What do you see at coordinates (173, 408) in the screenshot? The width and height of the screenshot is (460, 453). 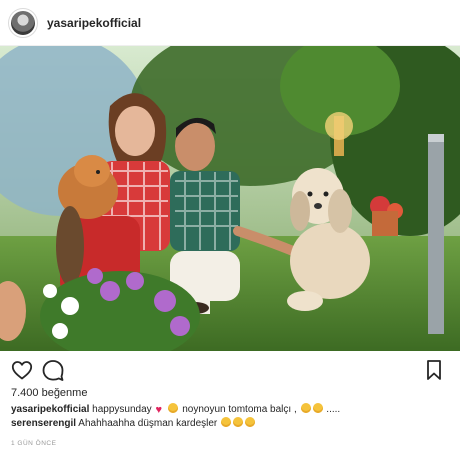 I see `smiling-face-emoji-icon` at bounding box center [173, 408].